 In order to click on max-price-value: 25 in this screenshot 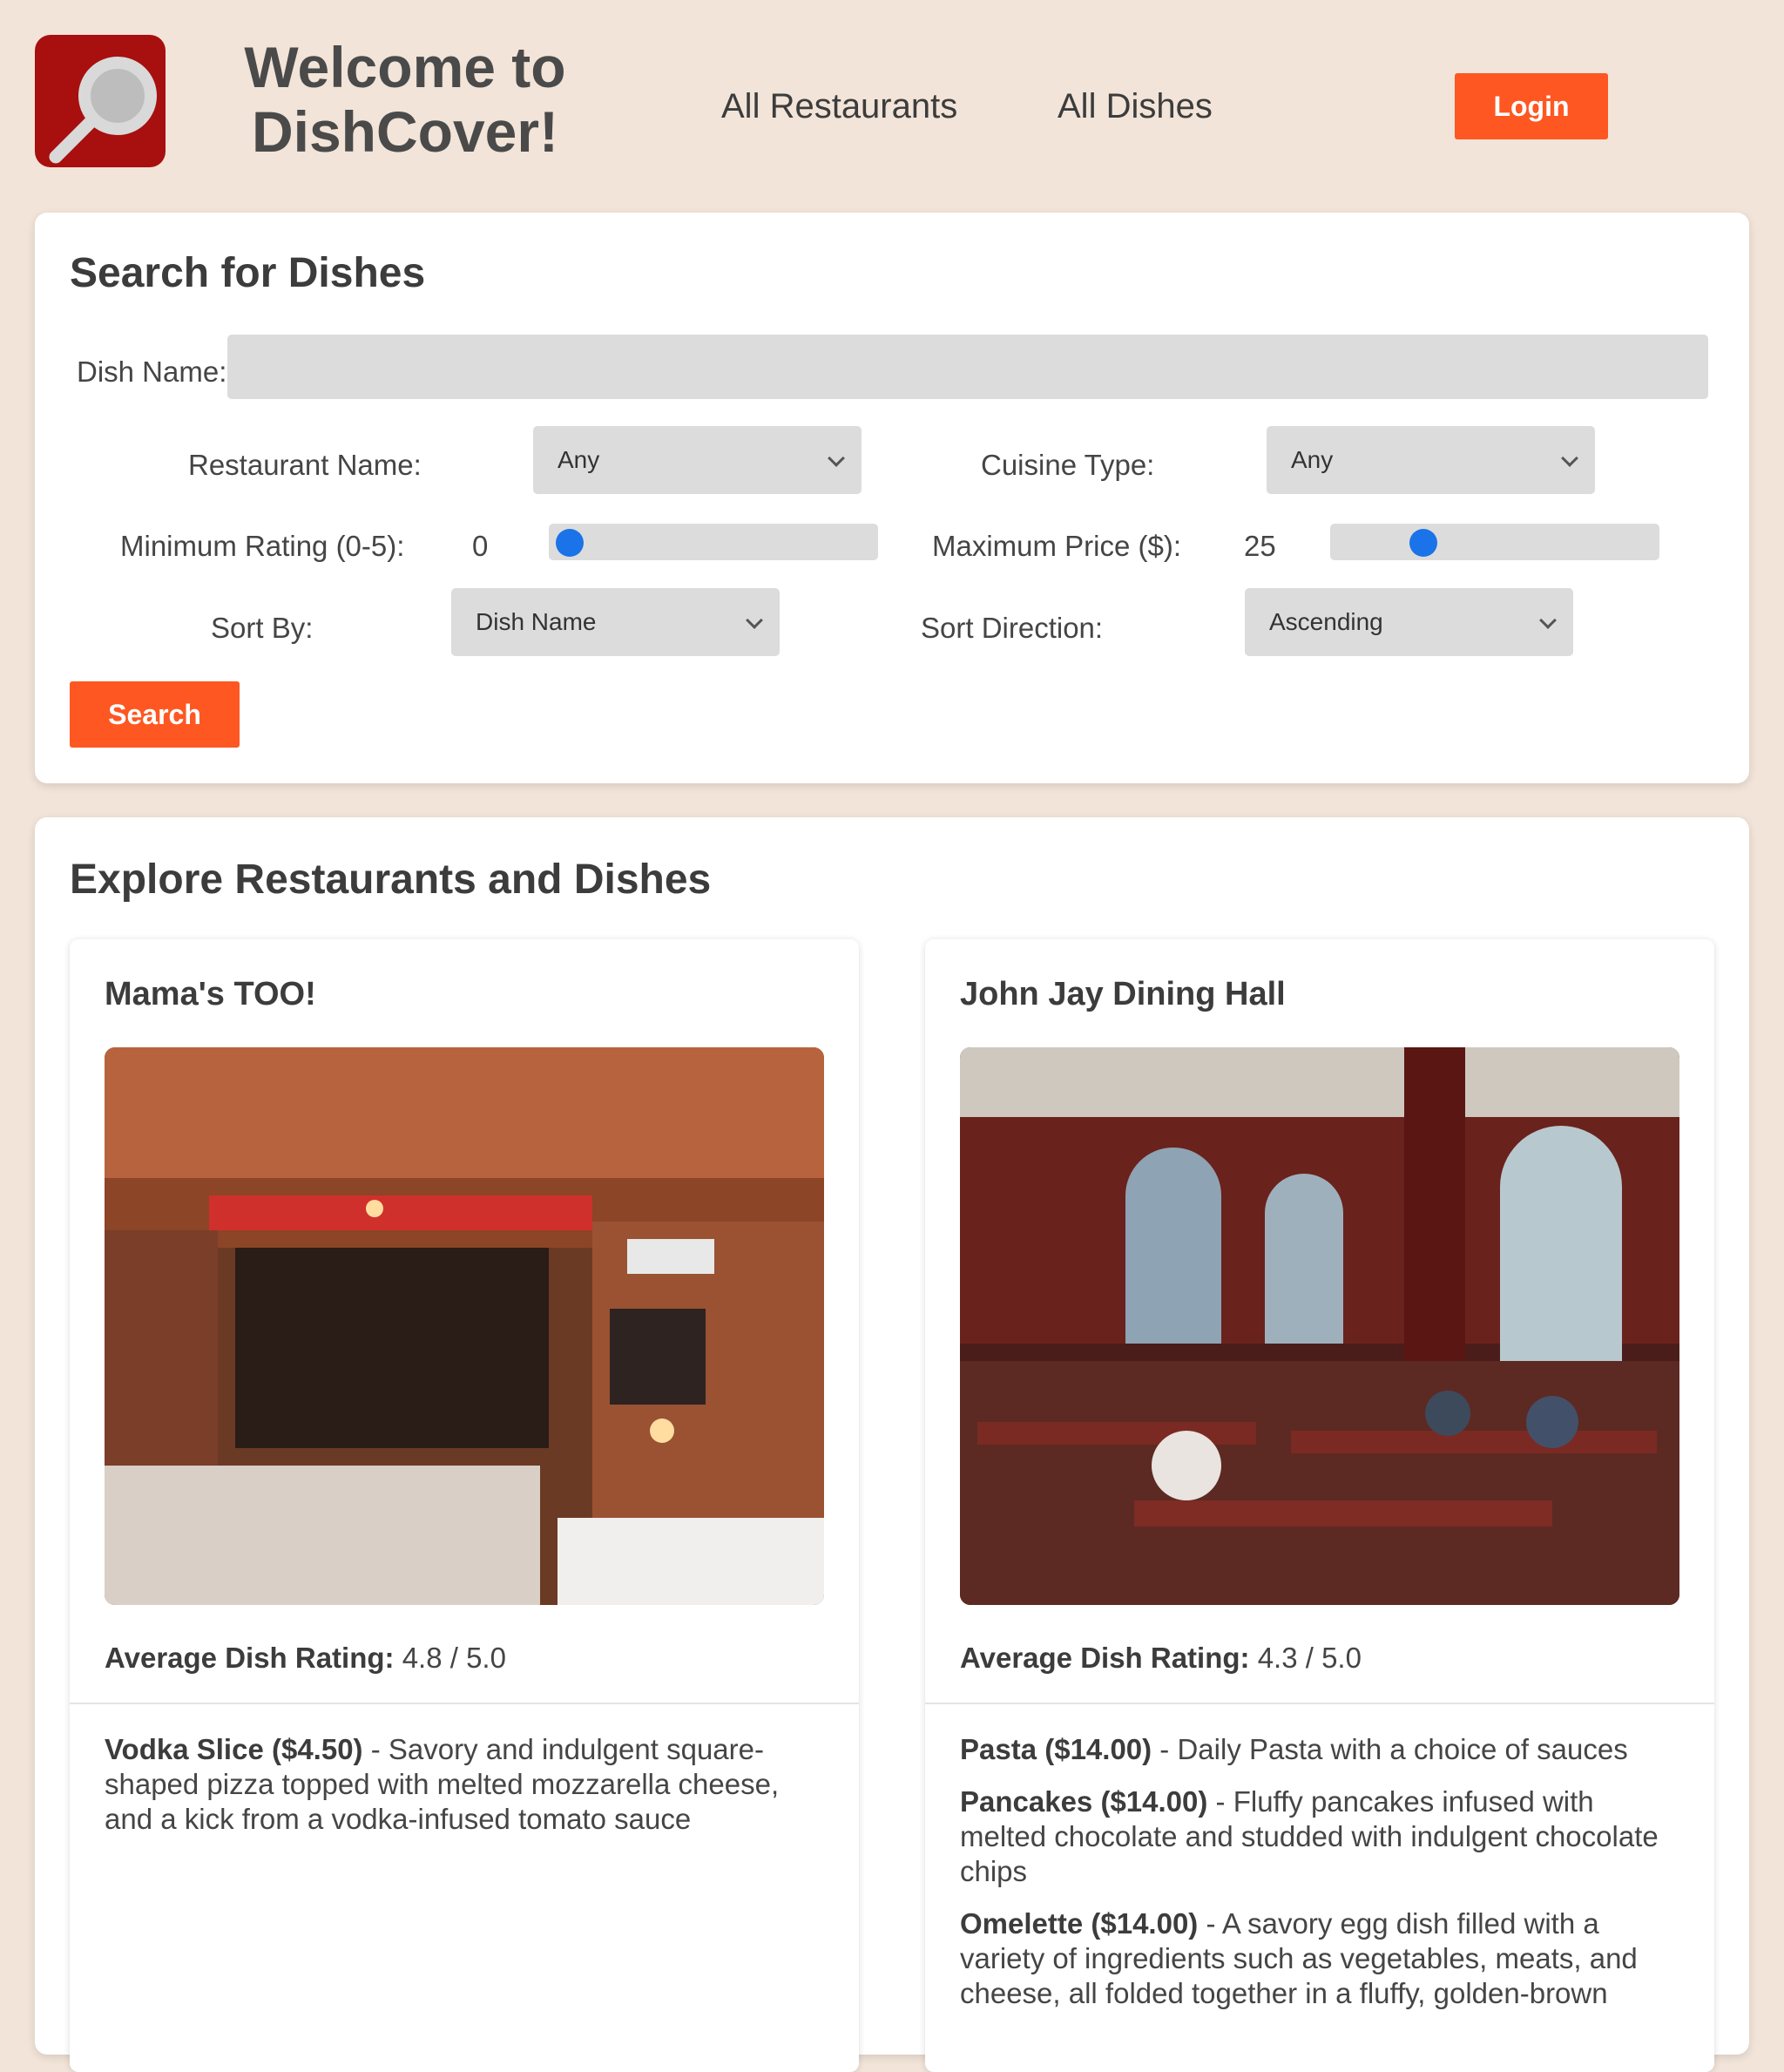, I will do `click(1260, 546)`.